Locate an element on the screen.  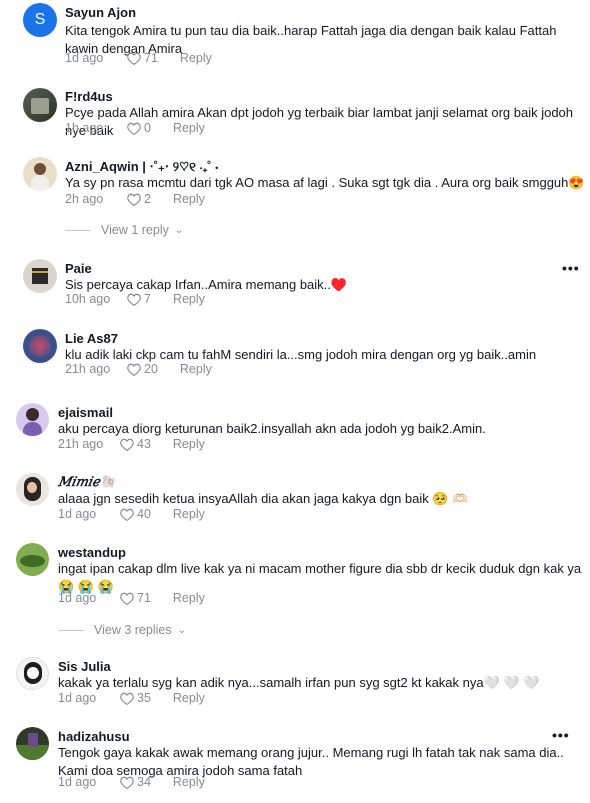
view-replies-button: View 1 reply ⌄ is located at coordinates (124, 230).